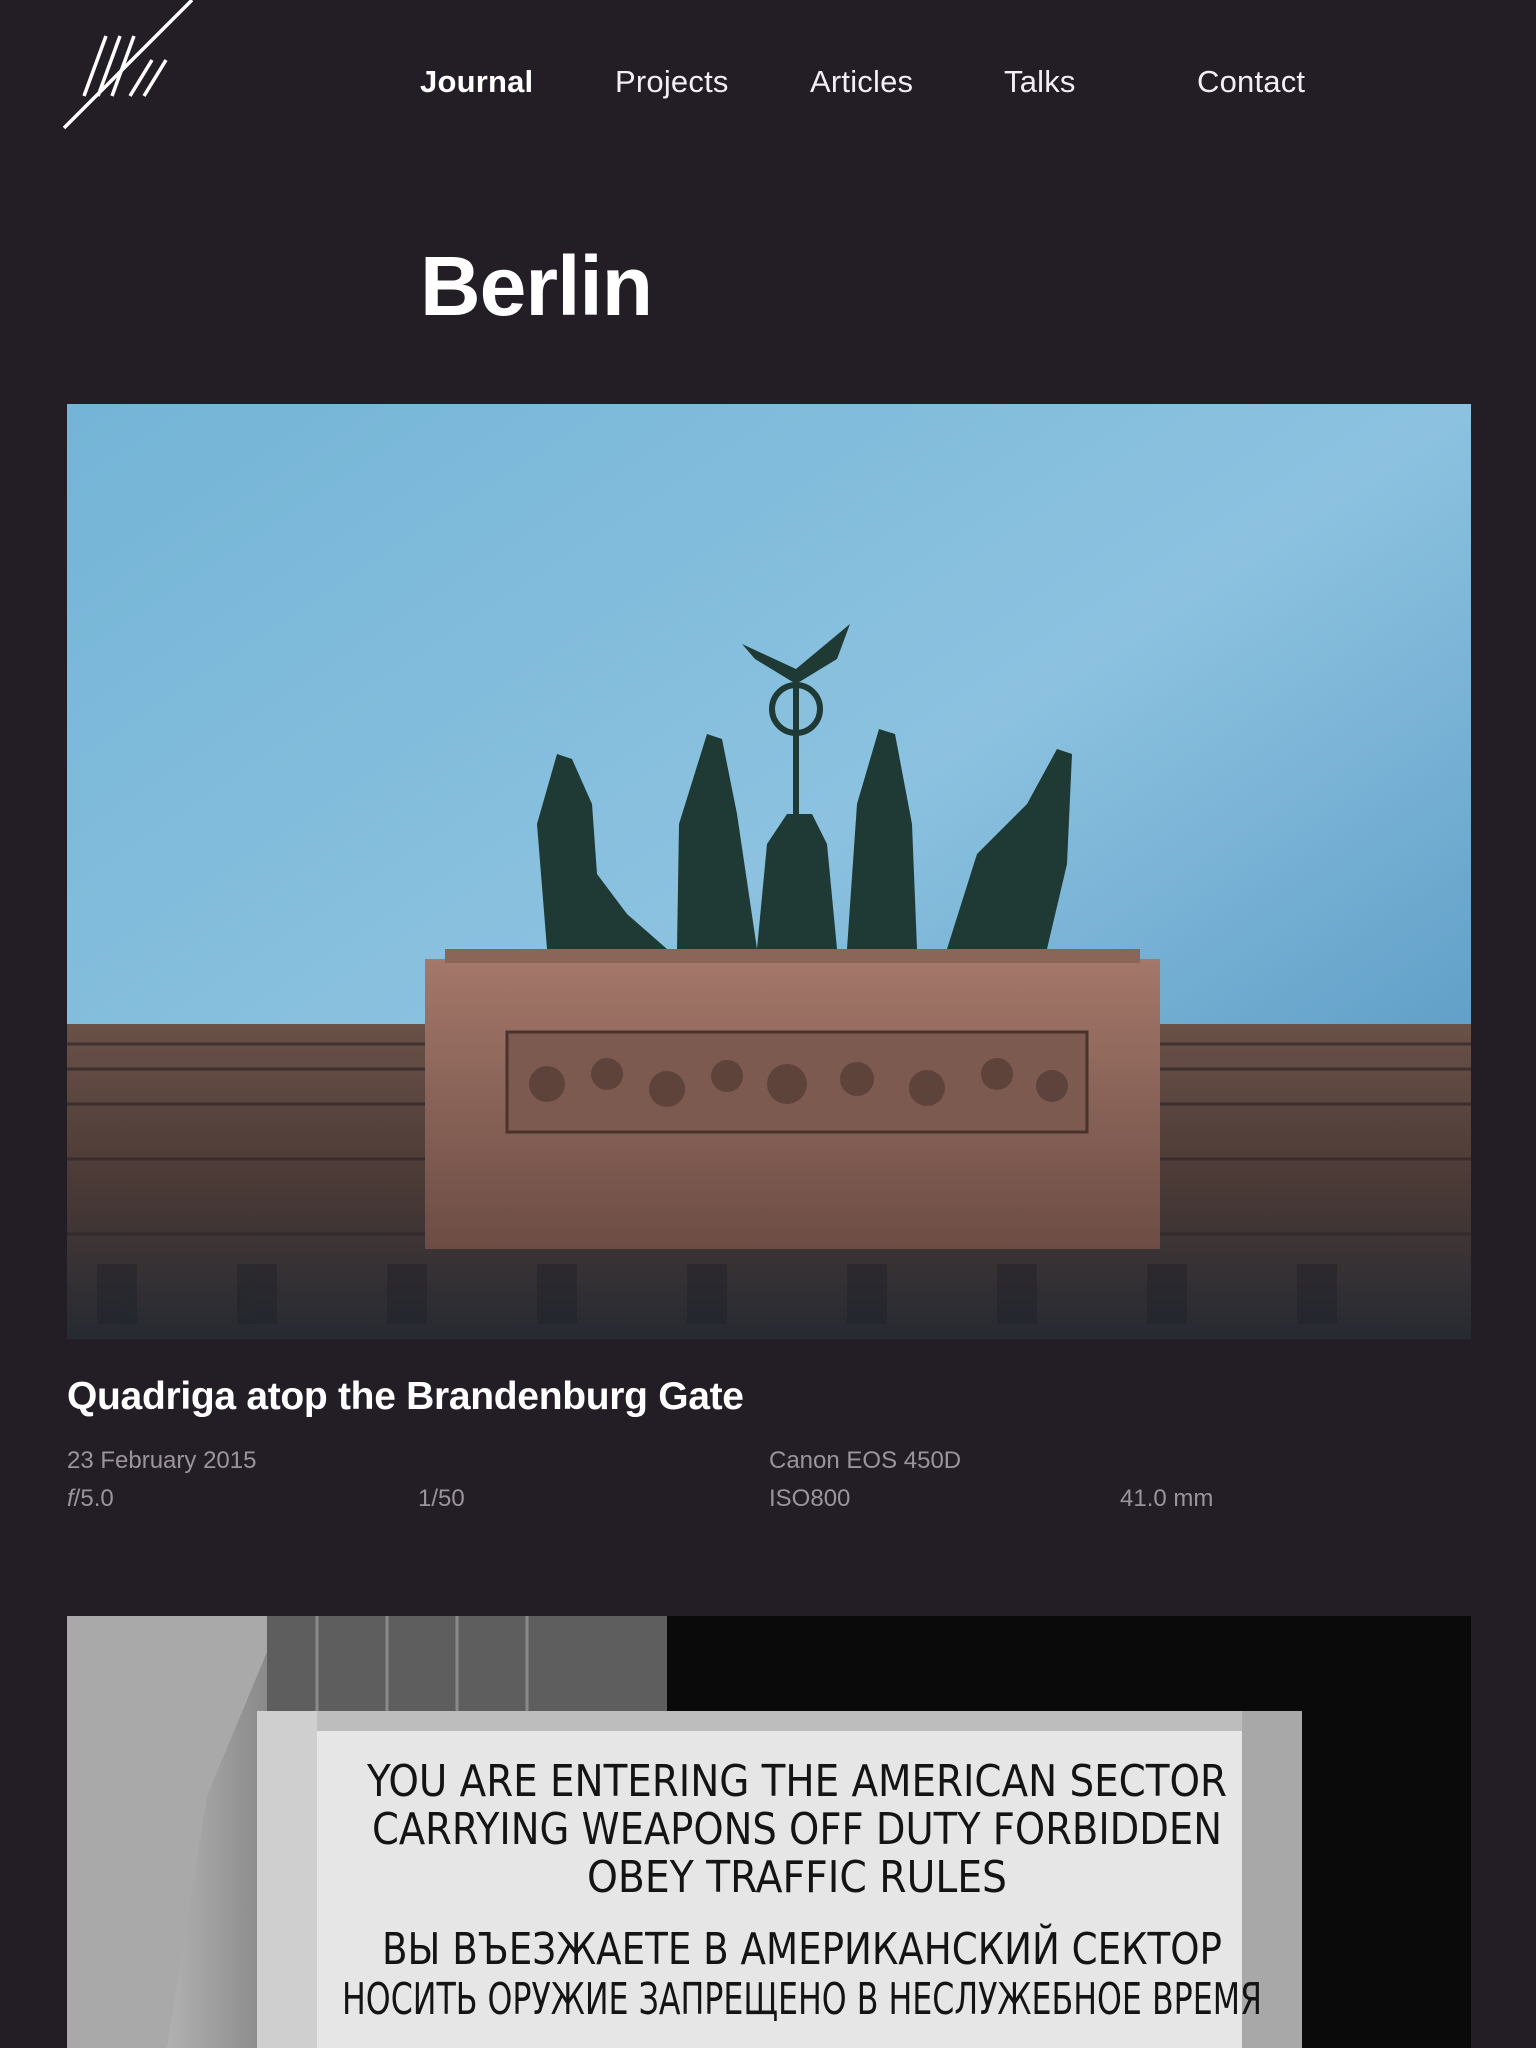 The height and width of the screenshot is (2048, 1536). I want to click on sign-line-4: ВЫ ВЪЕЗЖАЕТЕ В АМЕРИКАНСКИЙ СЕКТОР, so click(802, 1948).